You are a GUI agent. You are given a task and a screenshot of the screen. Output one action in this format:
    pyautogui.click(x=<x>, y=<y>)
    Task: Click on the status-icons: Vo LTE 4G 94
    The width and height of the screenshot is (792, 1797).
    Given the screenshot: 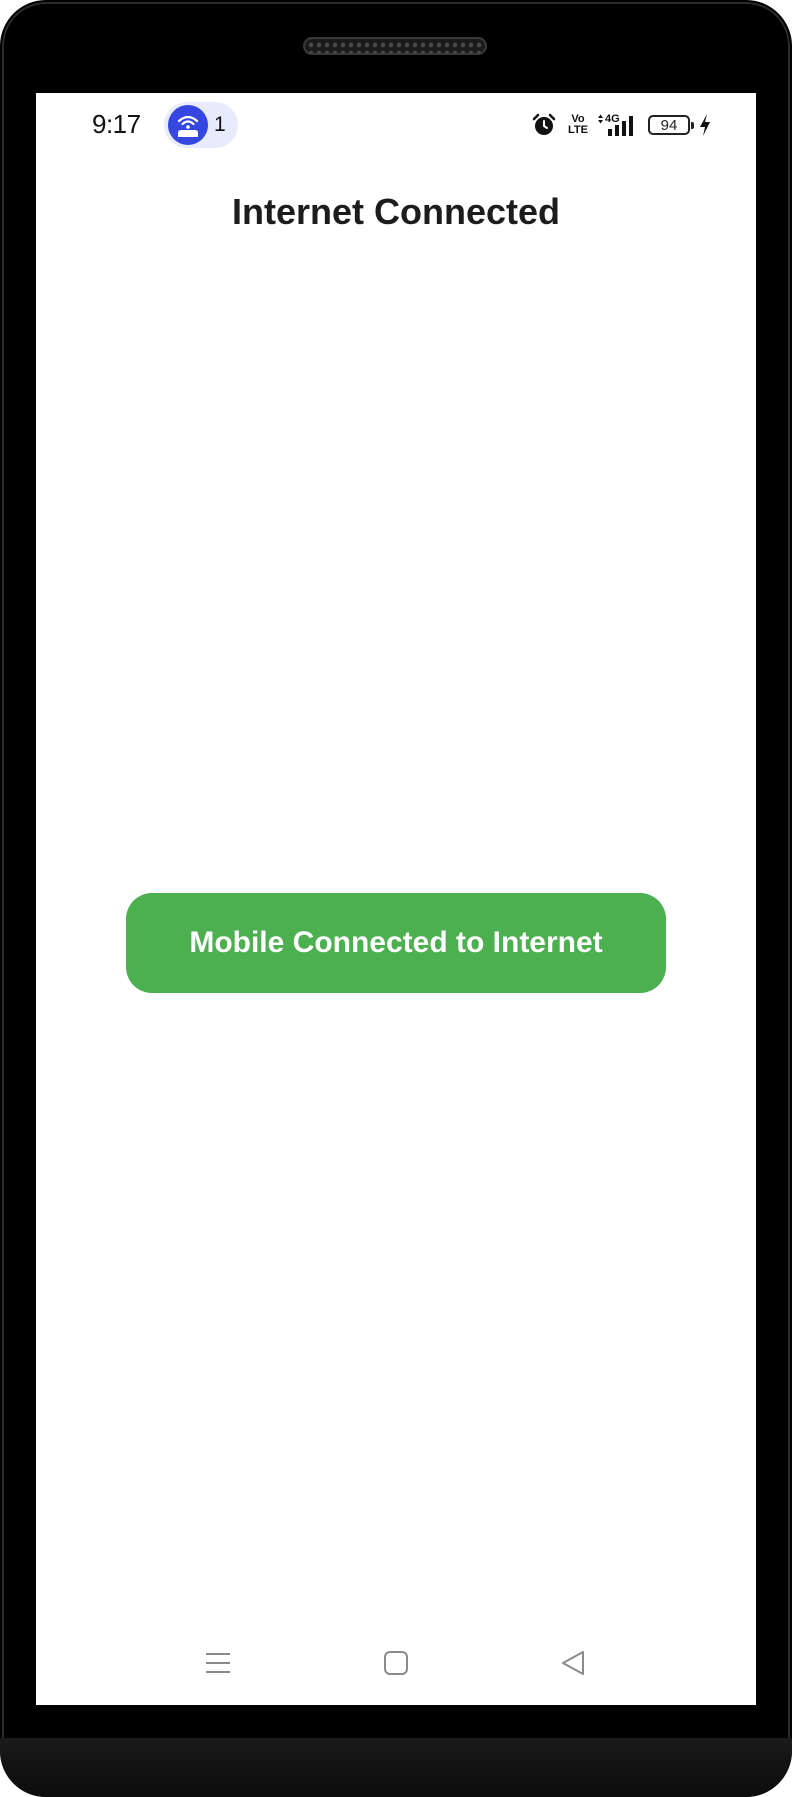 What is the action you would take?
    pyautogui.click(x=622, y=125)
    